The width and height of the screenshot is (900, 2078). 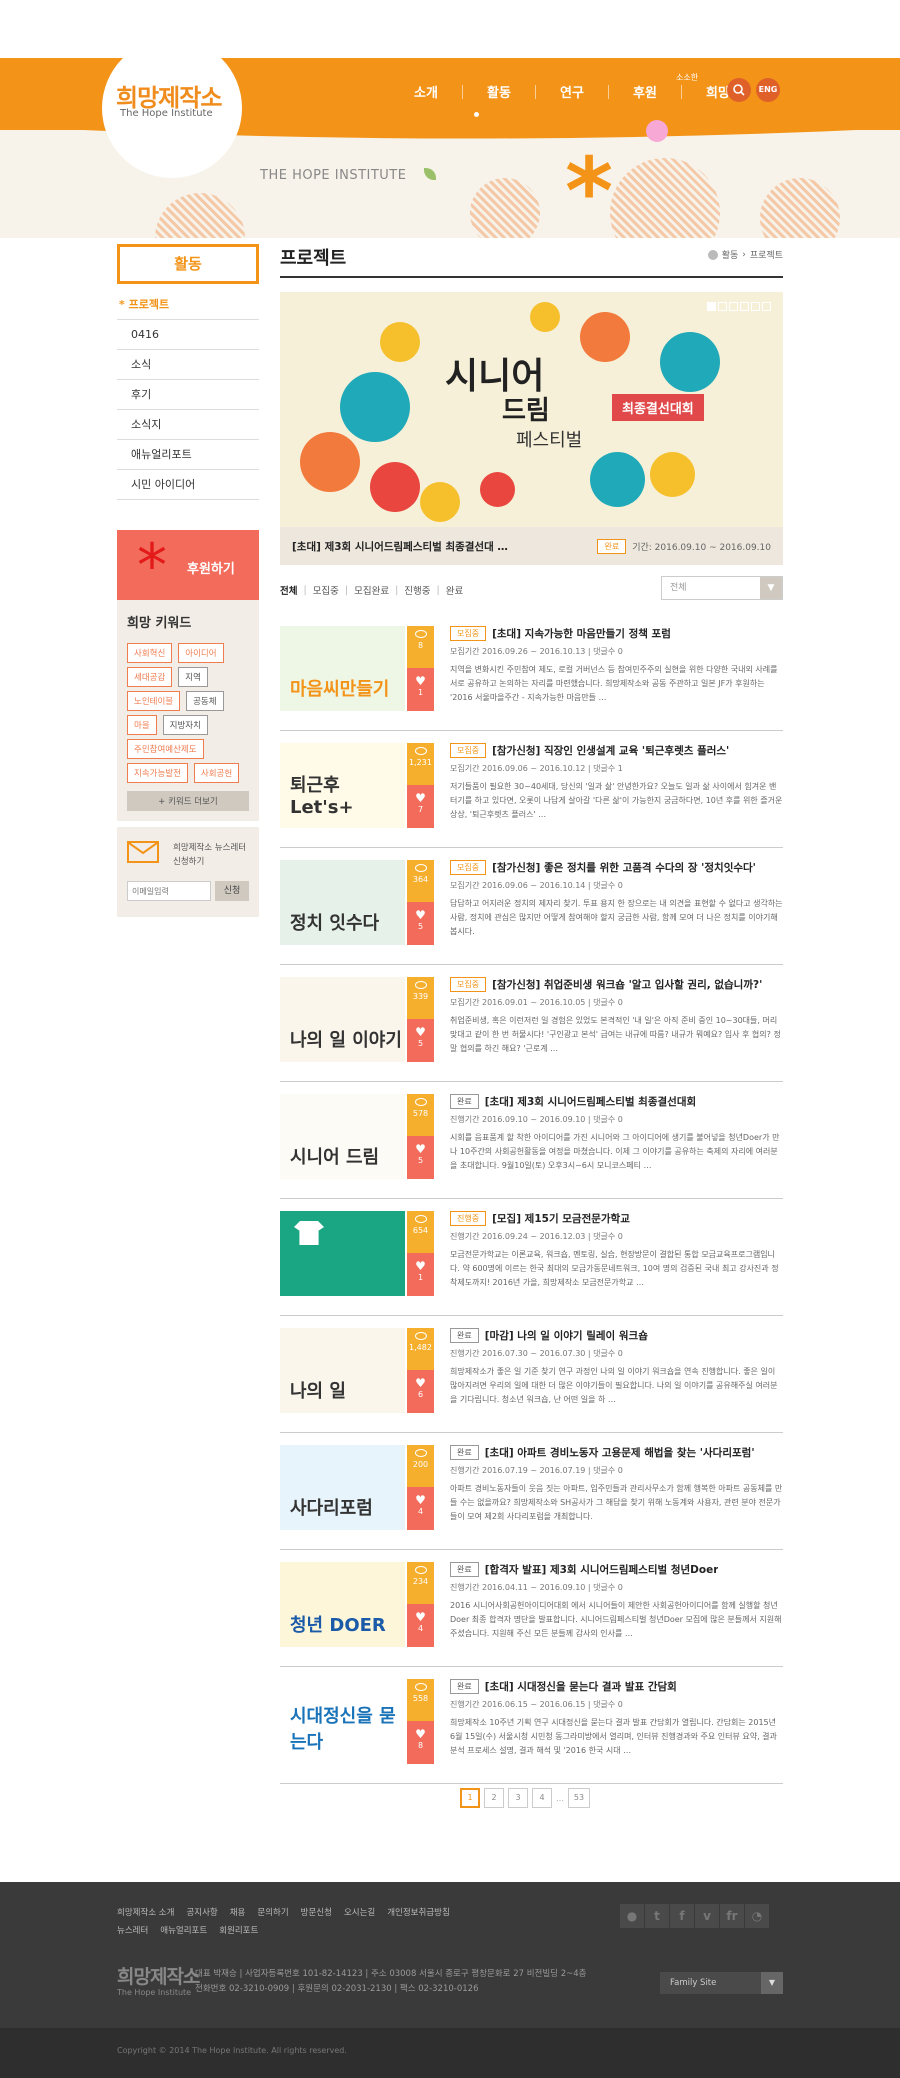 What do you see at coordinates (757, 1916) in the screenshot?
I see `rss-icon: ◔` at bounding box center [757, 1916].